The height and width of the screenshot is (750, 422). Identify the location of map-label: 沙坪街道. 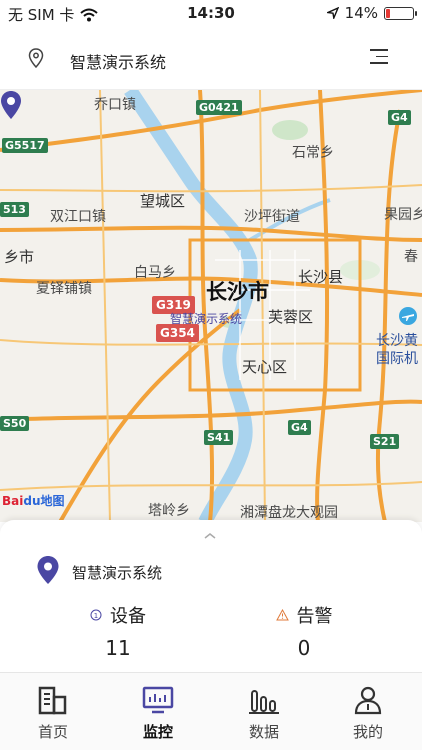
(272, 217).